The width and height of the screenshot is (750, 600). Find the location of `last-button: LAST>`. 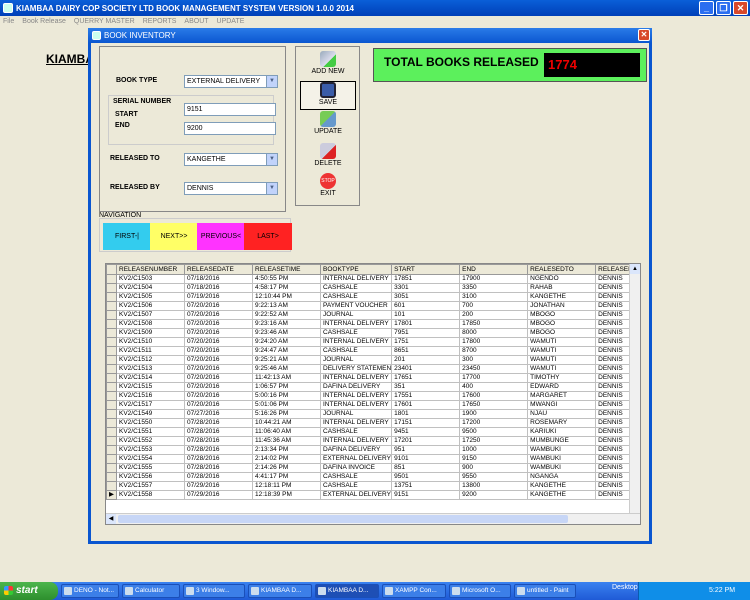

last-button: LAST> is located at coordinates (268, 236).